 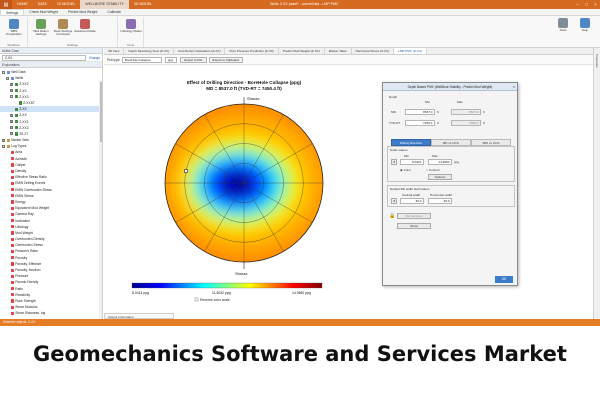 What do you see at coordinates (395, 123) in the screenshot?
I see `tvd-label: TVD-RT` at bounding box center [395, 123].